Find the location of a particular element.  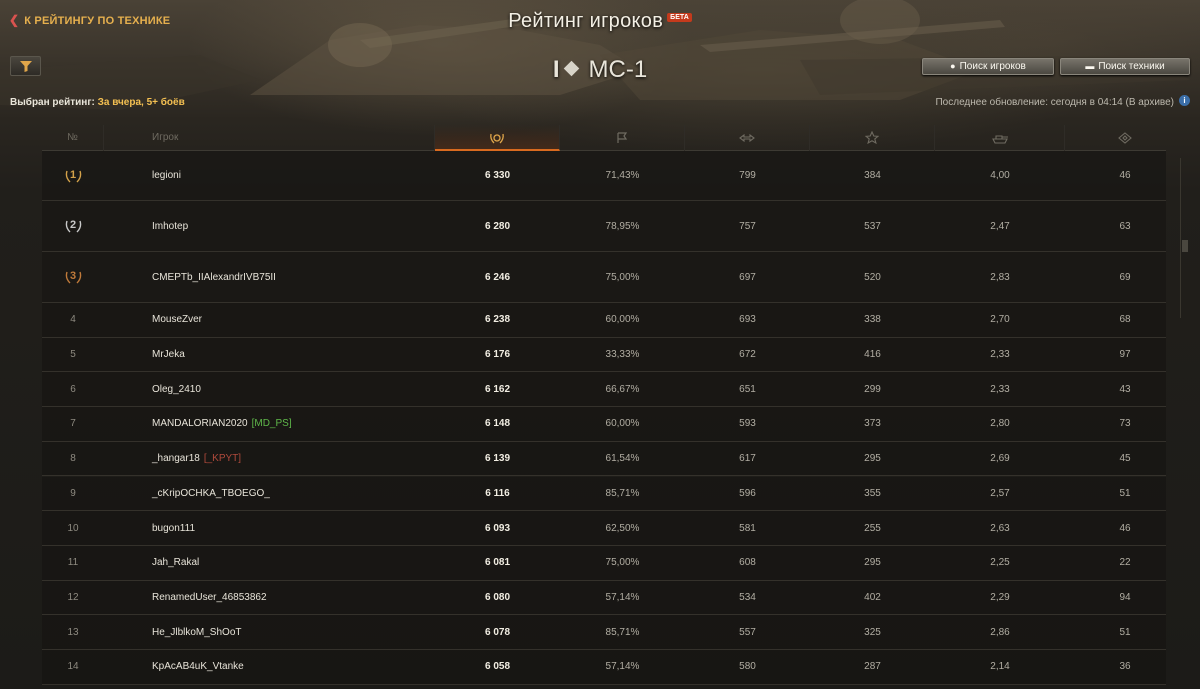

diamond-icon is located at coordinates (571, 68).